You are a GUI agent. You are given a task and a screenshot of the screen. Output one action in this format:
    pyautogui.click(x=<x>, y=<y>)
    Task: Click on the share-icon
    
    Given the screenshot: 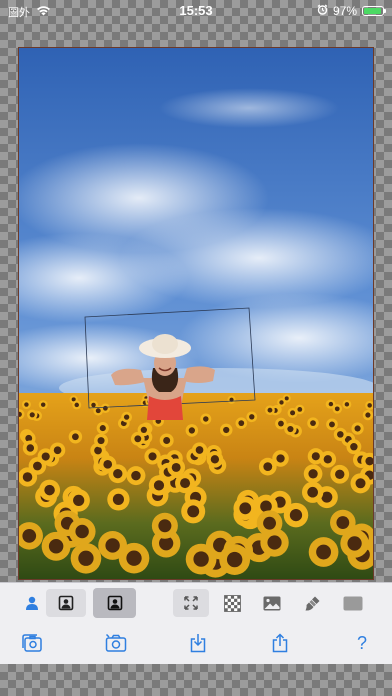 What is the action you would take?
    pyautogui.click(x=280, y=643)
    